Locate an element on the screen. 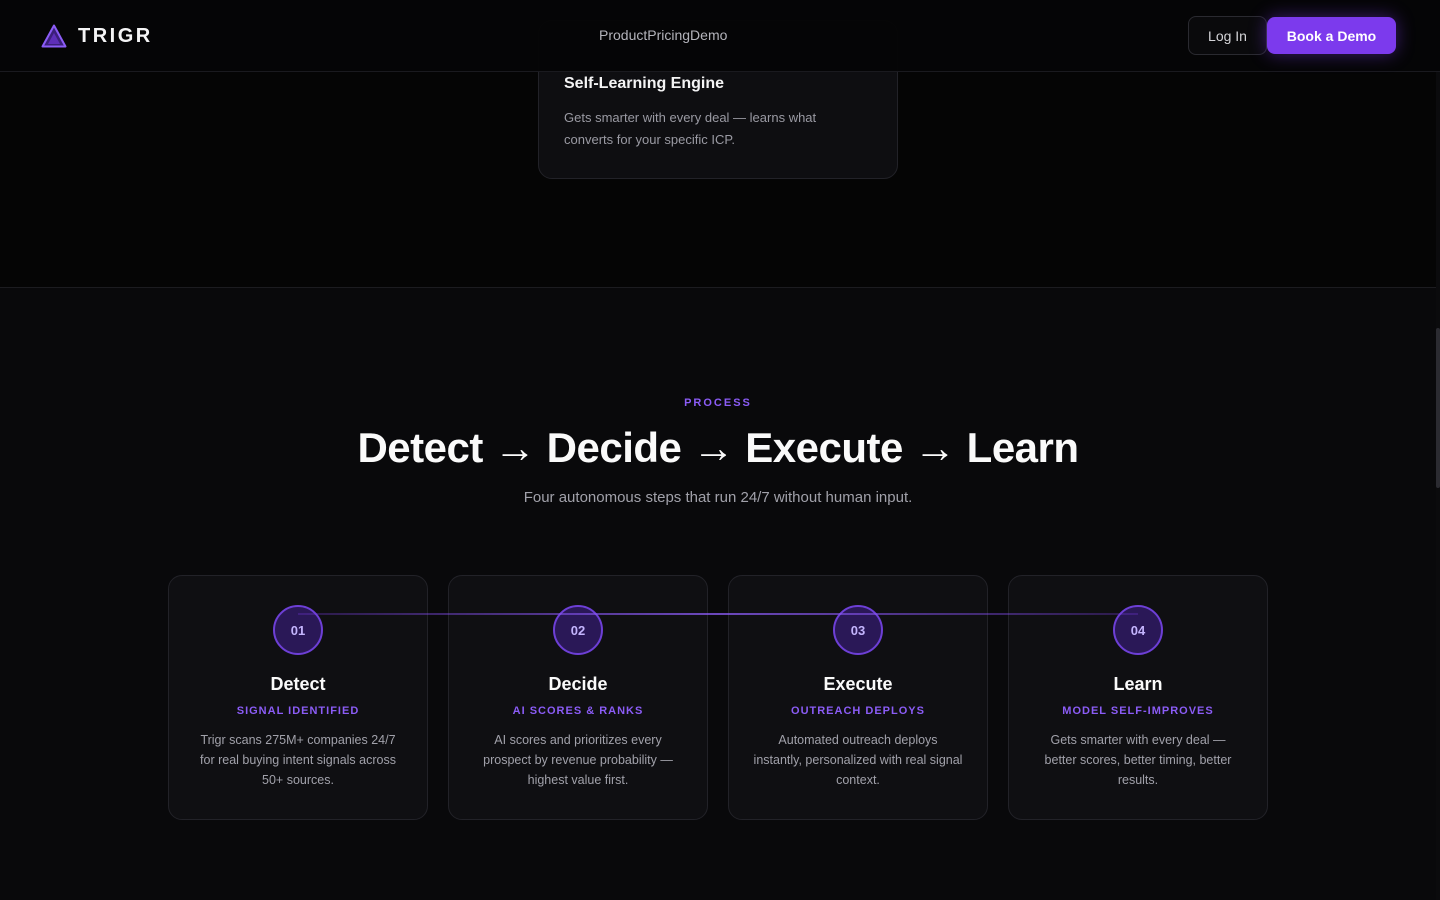  step-tag: AI SCORES & RANKS is located at coordinates (578, 711).